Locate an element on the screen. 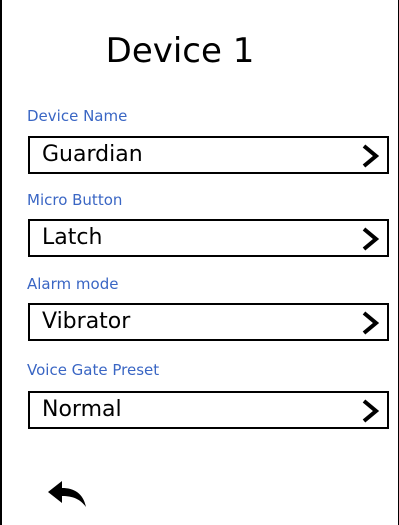  page-title: Device 1 is located at coordinates (180, 51).